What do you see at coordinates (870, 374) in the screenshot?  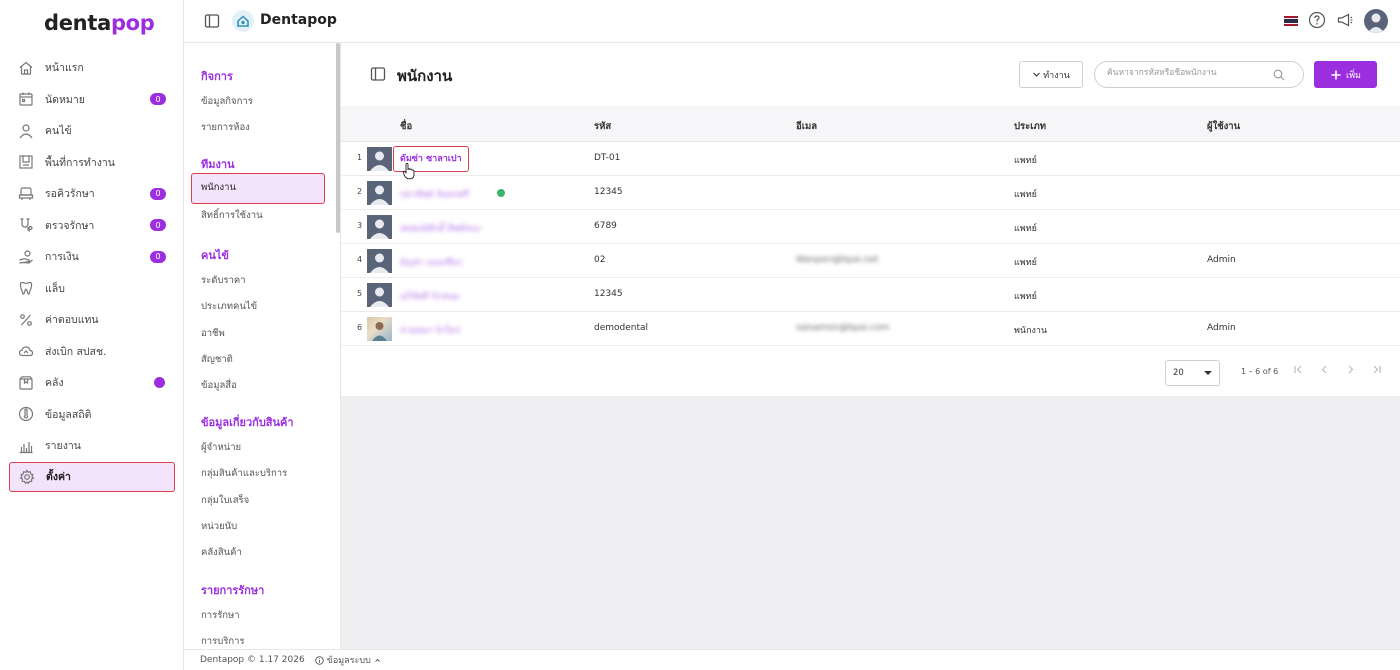 I see `pagination: 20 1 – 6 of 6` at bounding box center [870, 374].